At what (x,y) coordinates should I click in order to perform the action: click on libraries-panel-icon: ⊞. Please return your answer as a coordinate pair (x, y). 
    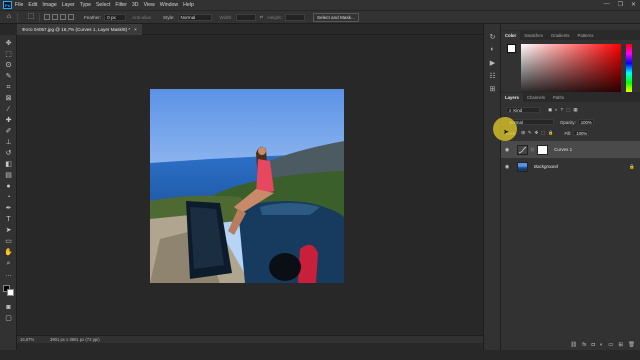
    Looking at the image, I should click on (492, 90).